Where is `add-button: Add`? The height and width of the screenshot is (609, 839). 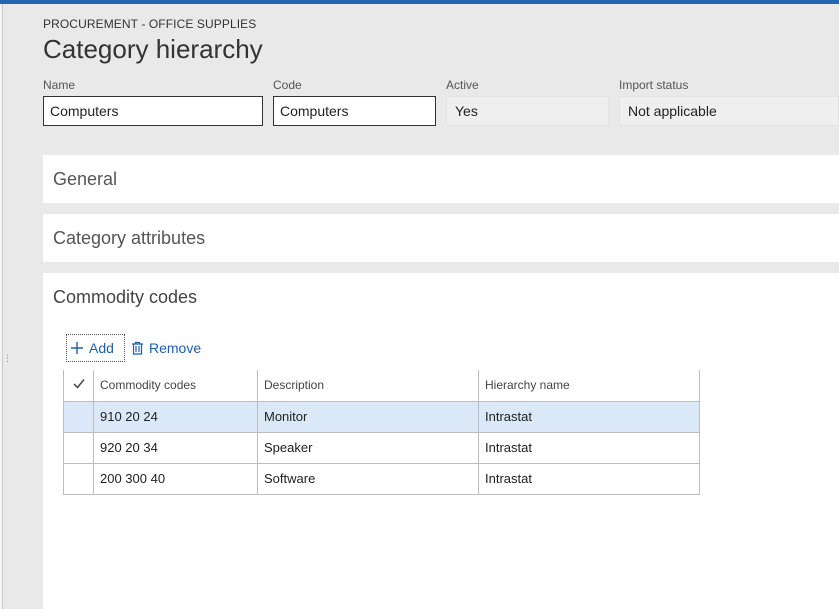
add-button: Add is located at coordinates (95, 348).